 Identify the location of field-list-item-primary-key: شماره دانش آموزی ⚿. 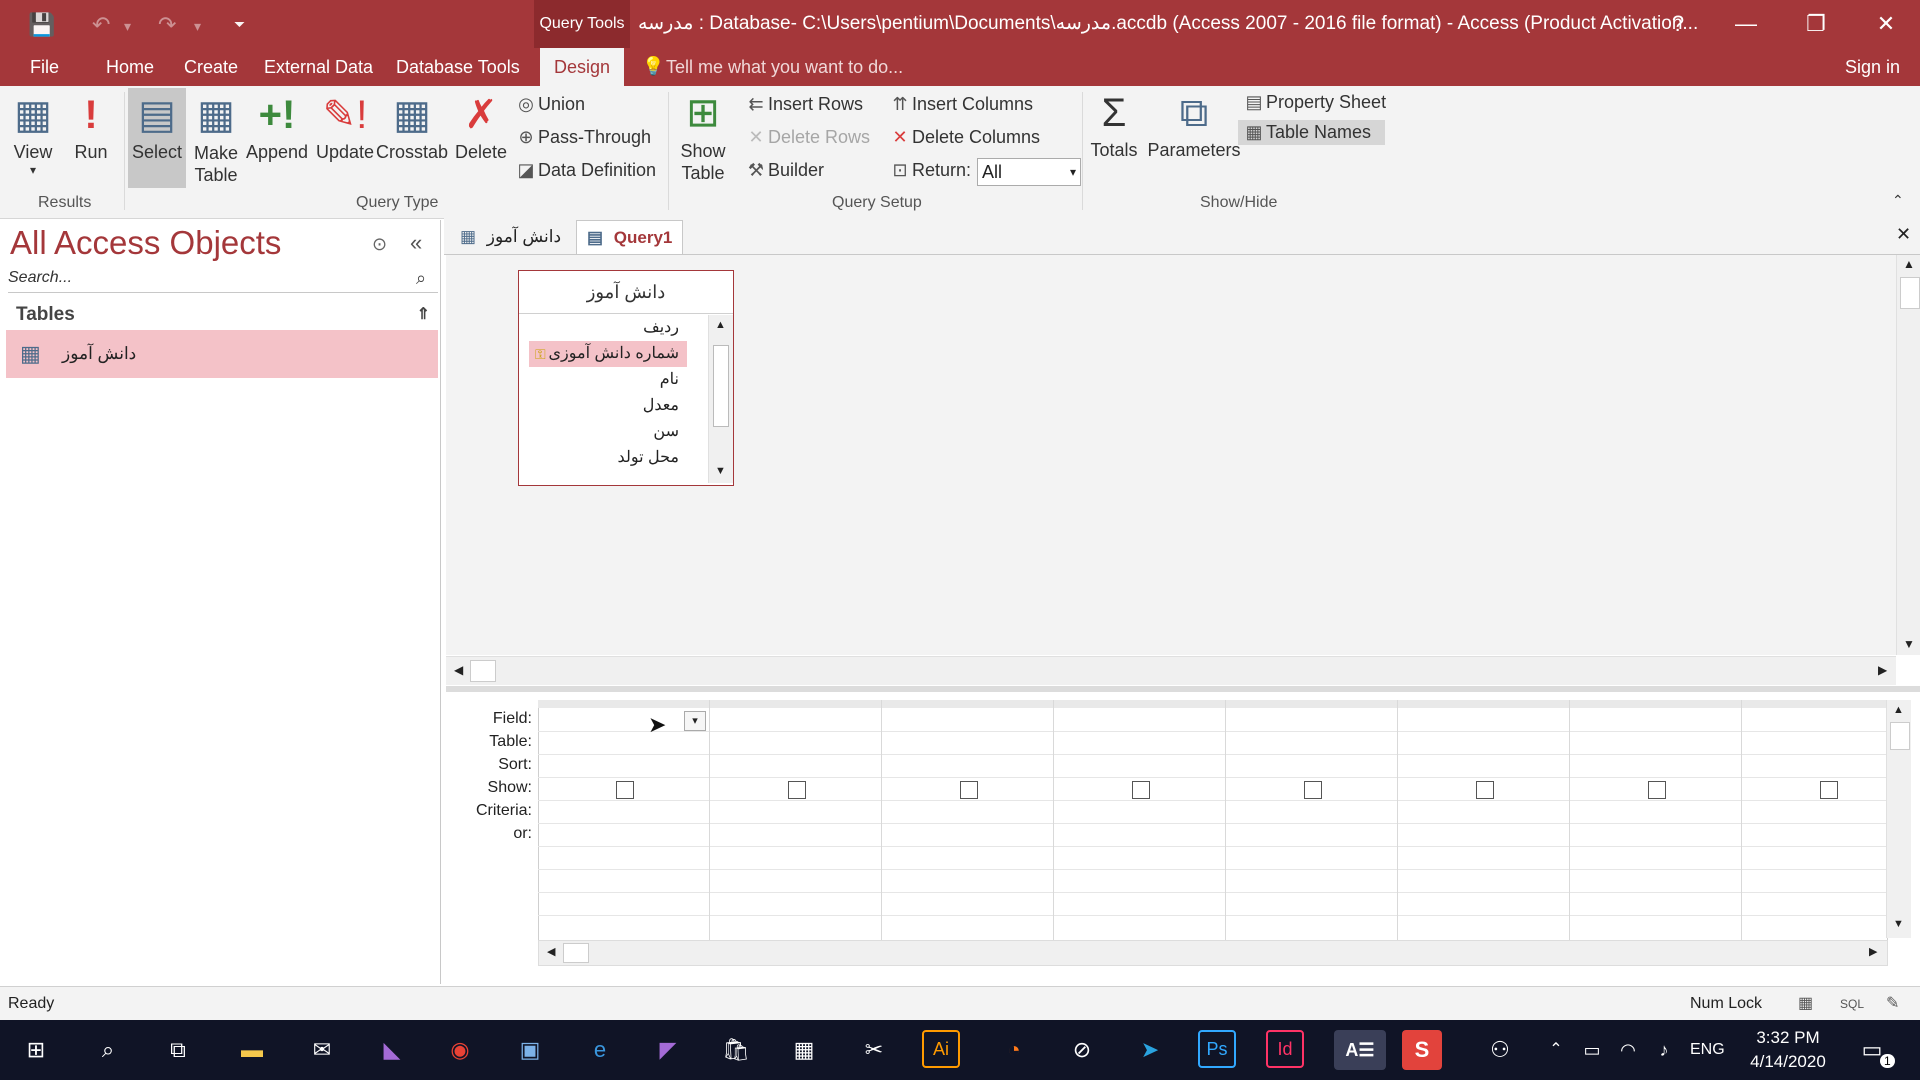
(608, 354).